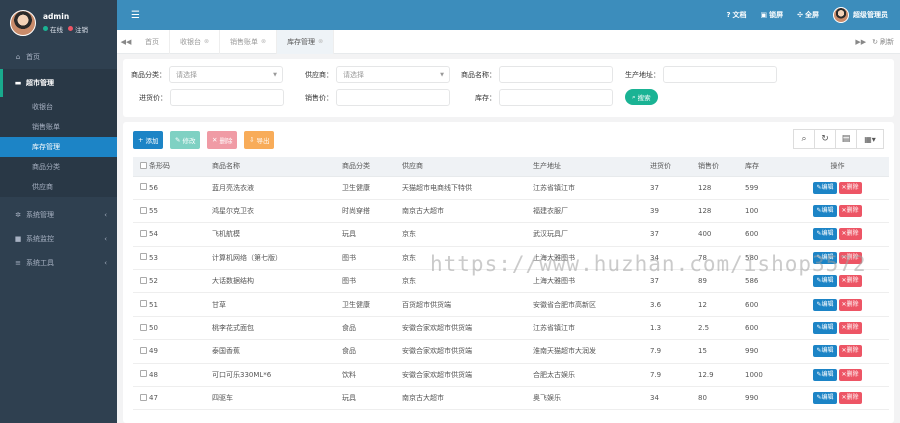 The image size is (900, 423). What do you see at coordinates (467, 398) in the screenshot?
I see `cell-supplier: 南京古大超市` at bounding box center [467, 398].